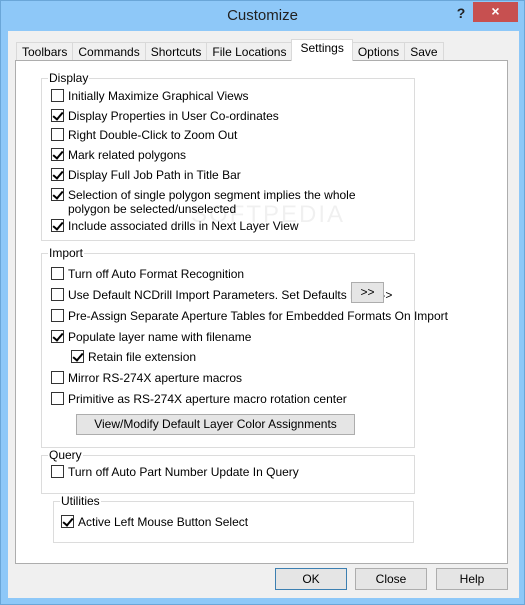  Describe the element at coordinates (173, 116) in the screenshot. I see `checkbox-label: Display Properties in User Co-ordinates` at that location.